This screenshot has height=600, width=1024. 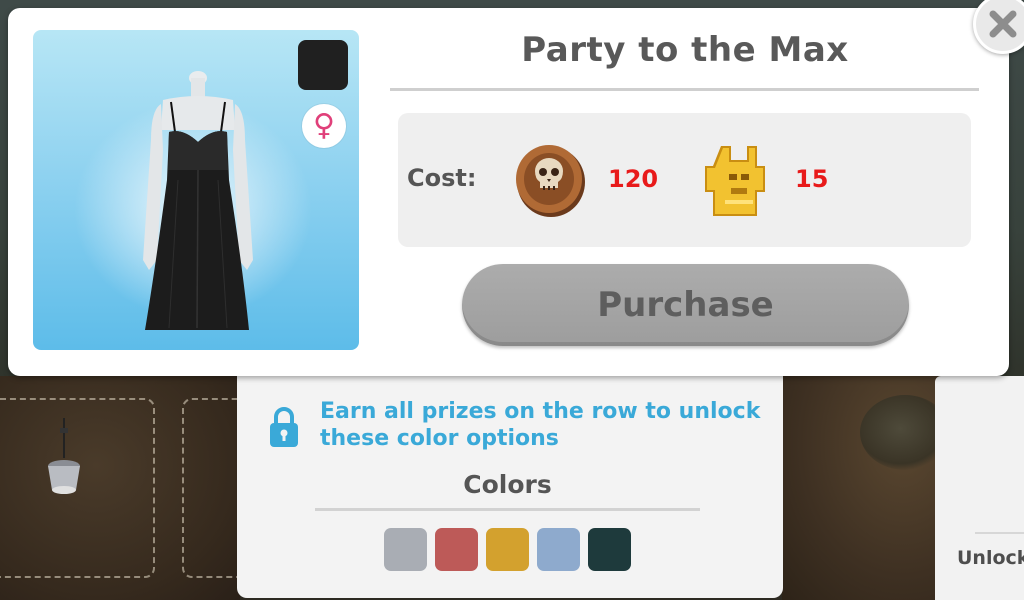 What do you see at coordinates (324, 126) in the screenshot?
I see `female-icon: ♀` at bounding box center [324, 126].